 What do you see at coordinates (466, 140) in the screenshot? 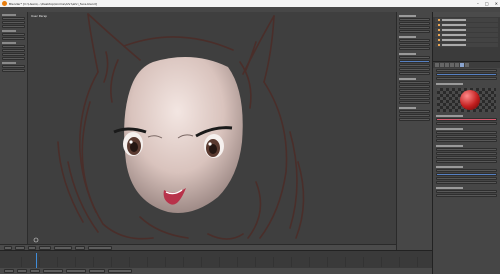
I see `hardness-field` at bounding box center [466, 140].